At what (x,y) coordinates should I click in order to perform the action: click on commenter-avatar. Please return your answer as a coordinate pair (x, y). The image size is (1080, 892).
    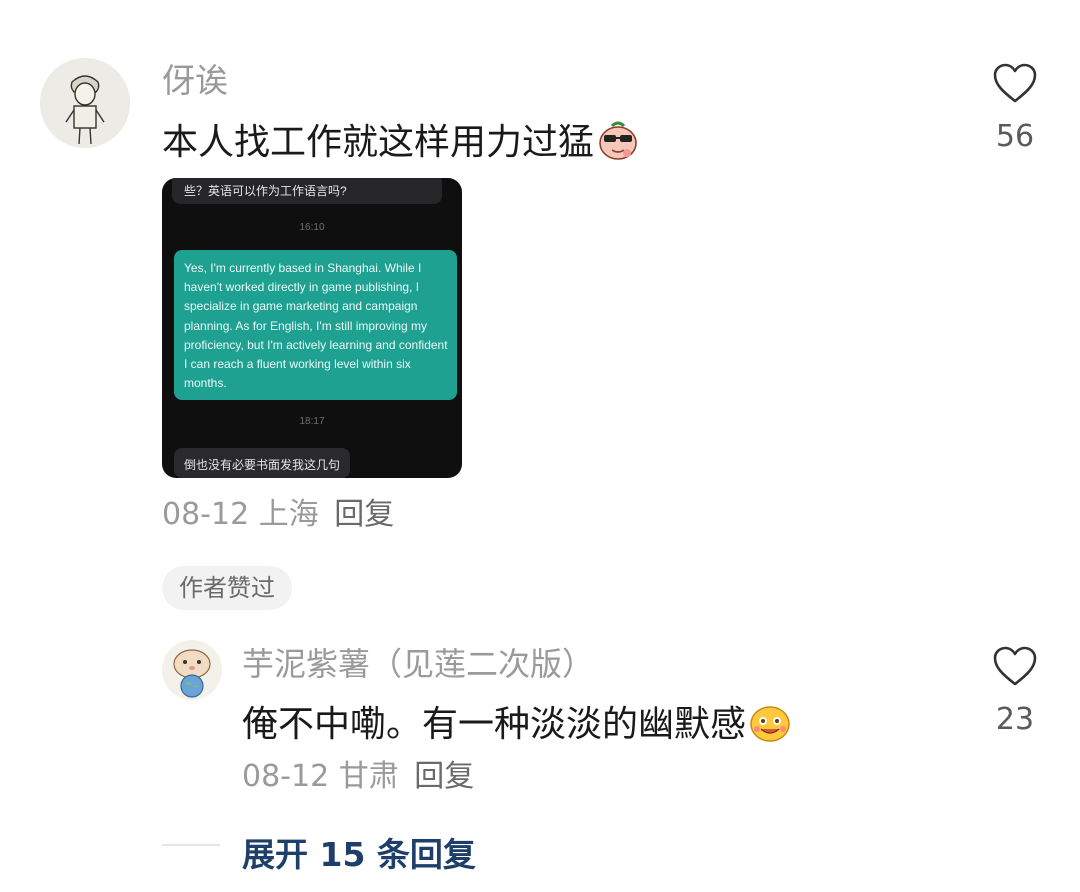
    Looking at the image, I should click on (85, 103).